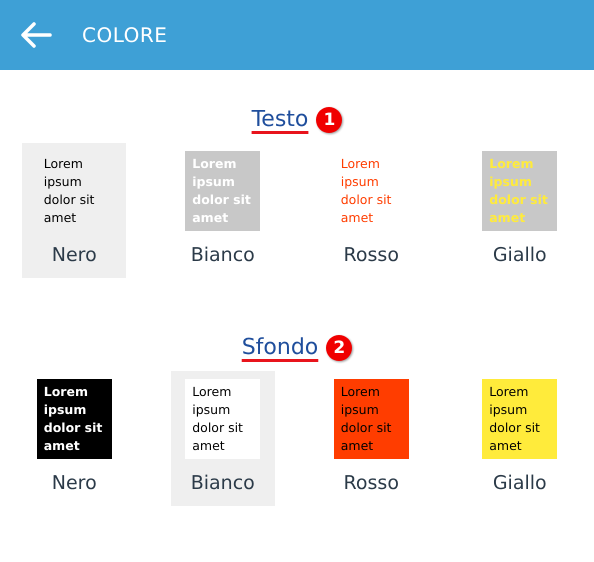 This screenshot has width=594, height=562. I want to click on color-option: Lorem ipsum dolor sit amet Bianco, so click(222, 438).